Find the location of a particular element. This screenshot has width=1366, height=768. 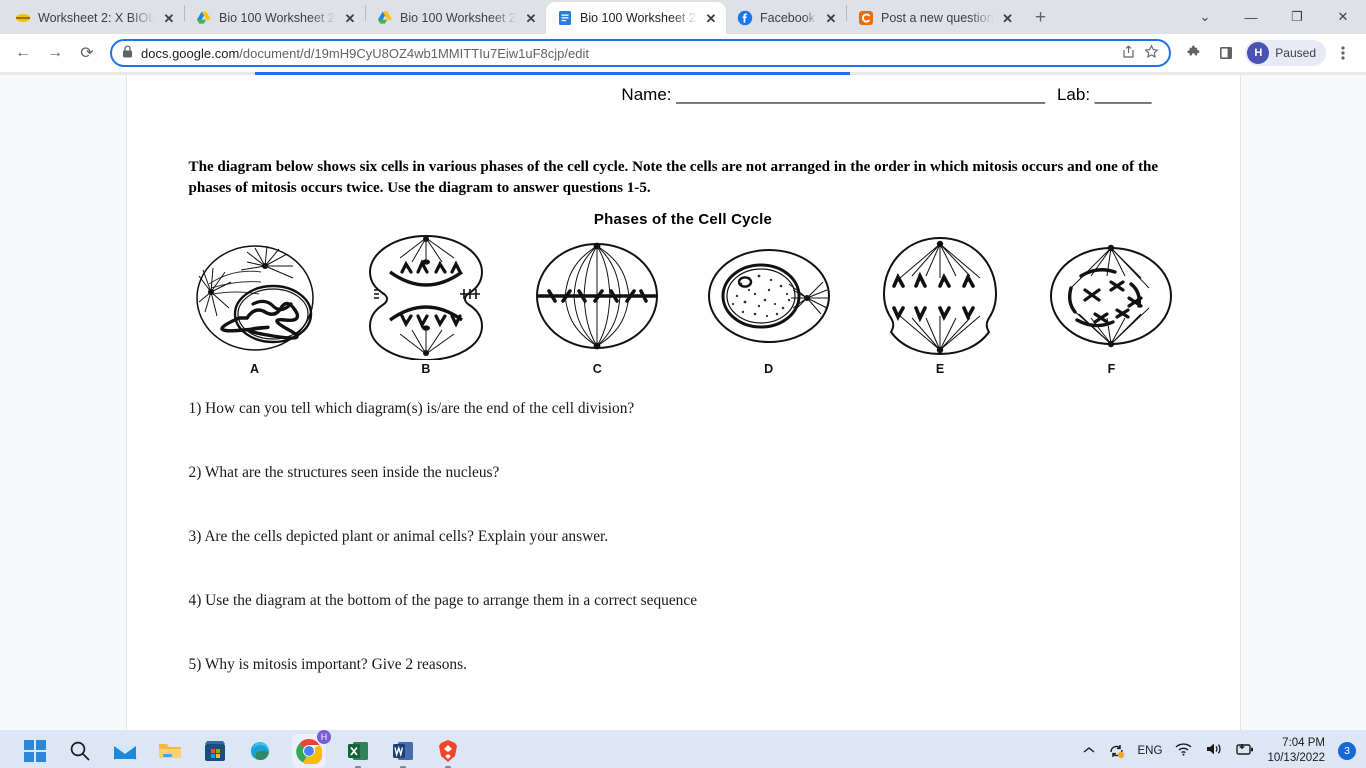

browser-tab-5: Post a new question ✕ is located at coordinates (935, 18).